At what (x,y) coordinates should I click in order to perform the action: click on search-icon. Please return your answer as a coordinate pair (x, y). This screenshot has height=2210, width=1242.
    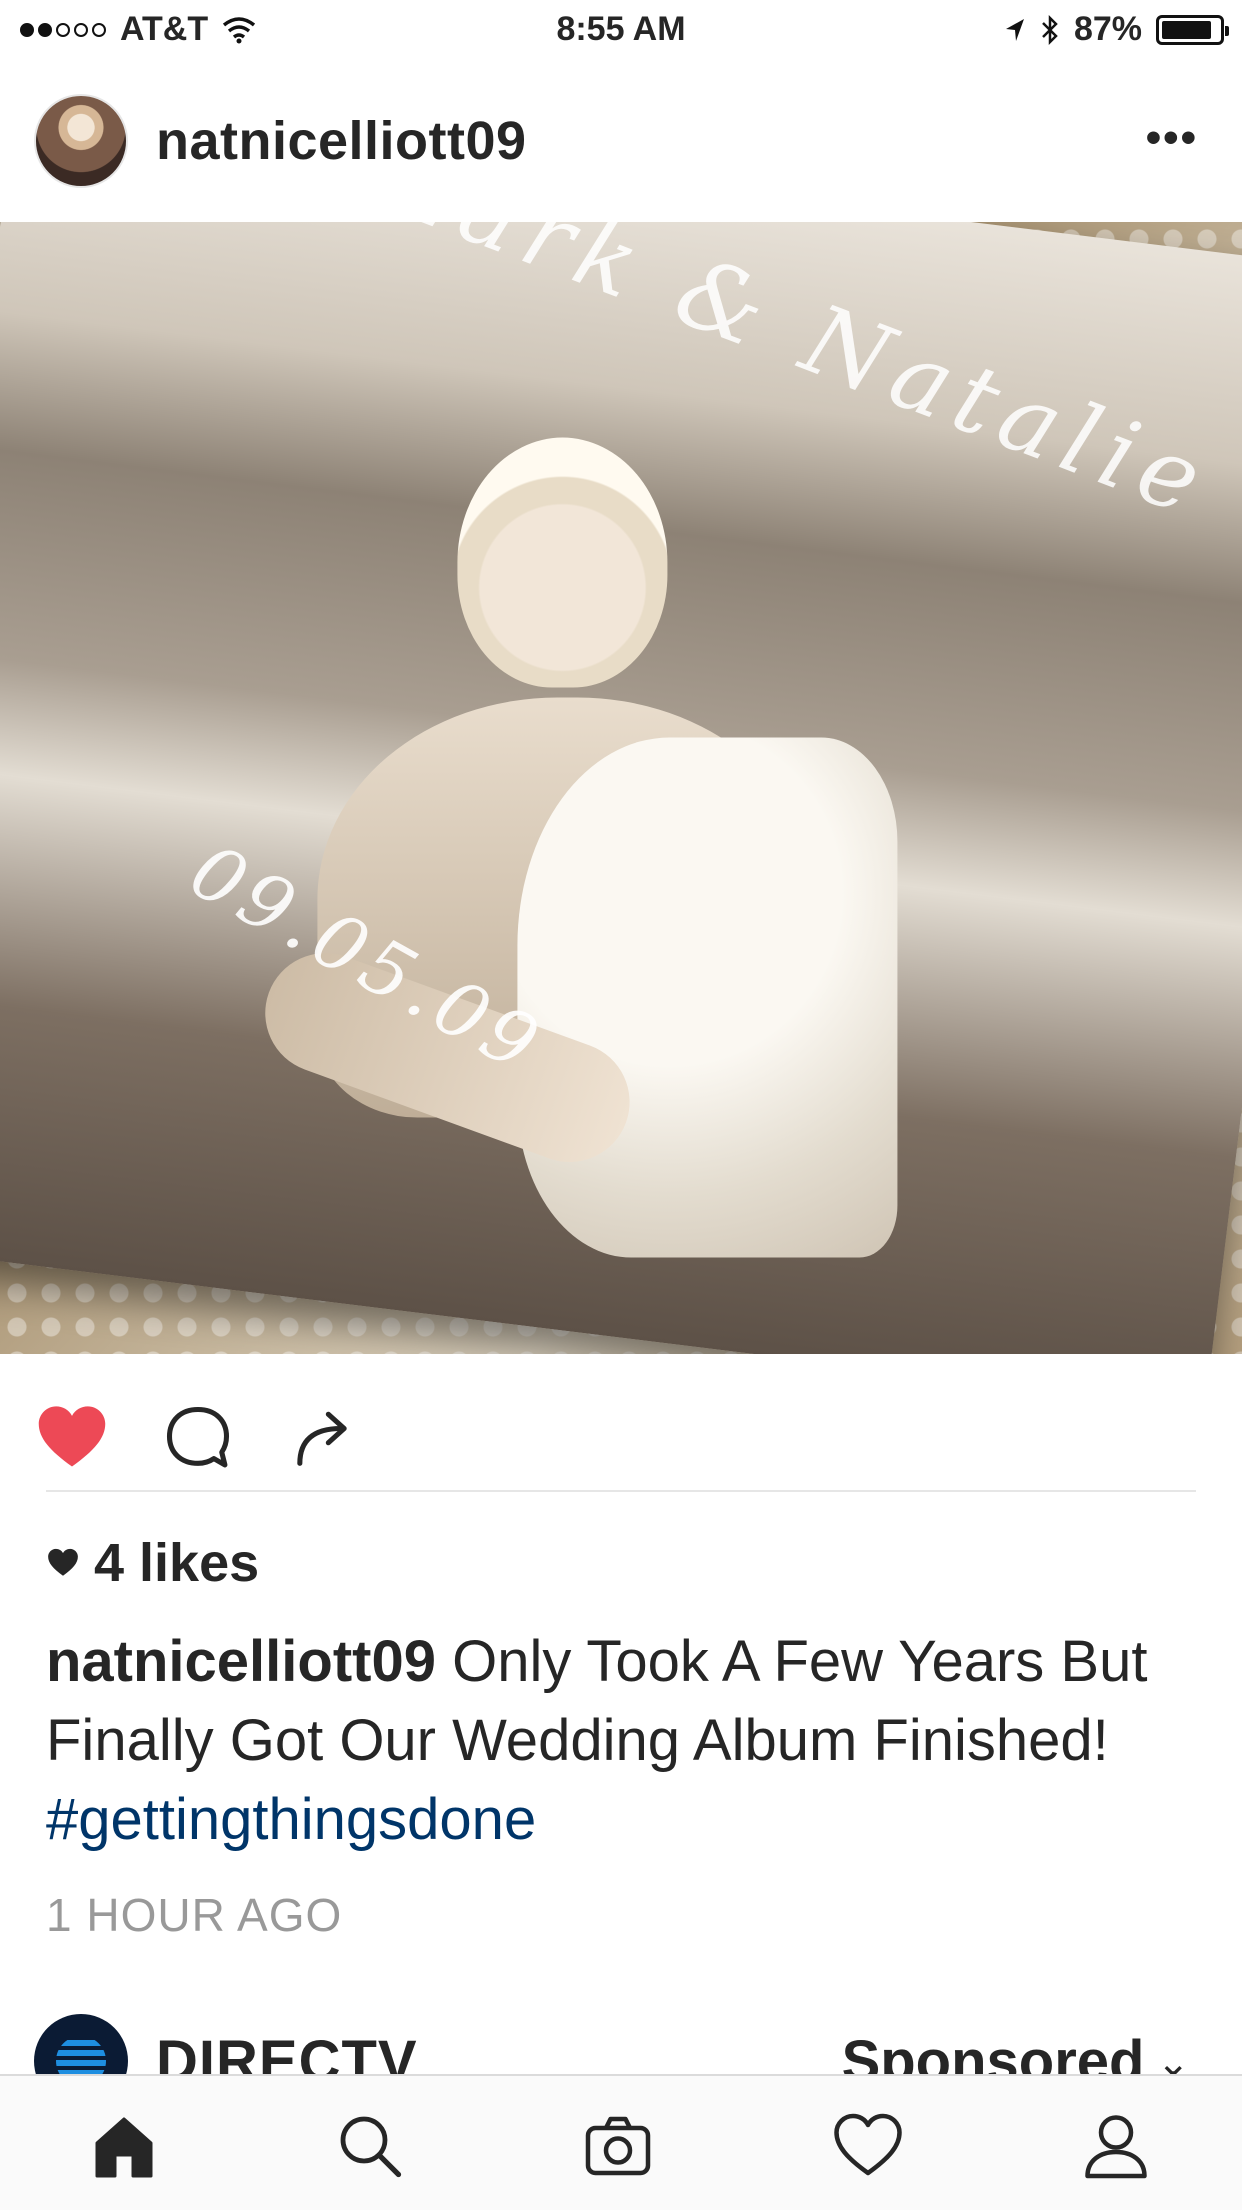
    Looking at the image, I should click on (371, 2147).